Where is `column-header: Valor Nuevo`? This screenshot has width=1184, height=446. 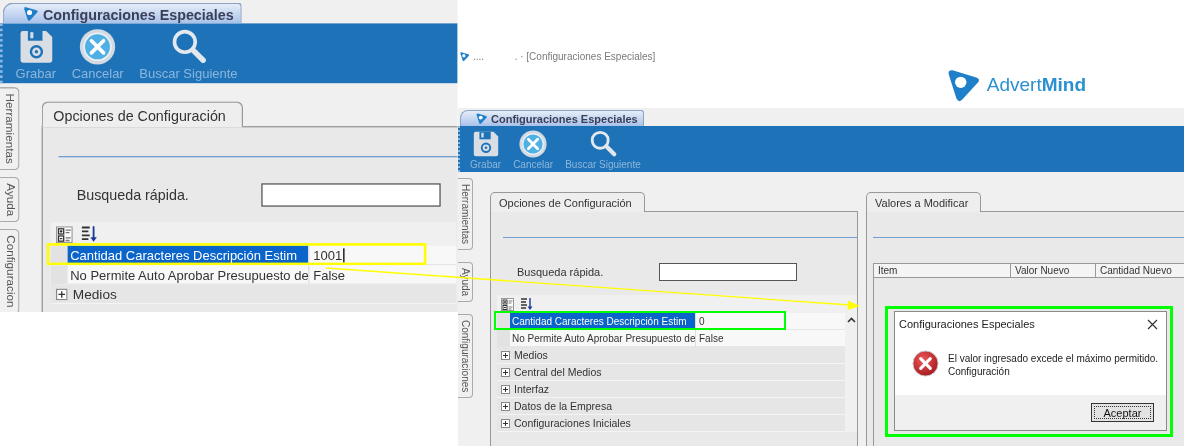
column-header: Valor Nuevo is located at coordinates (1053, 270).